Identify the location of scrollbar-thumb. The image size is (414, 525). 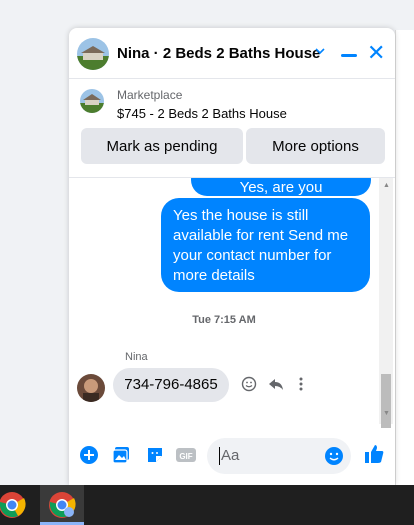
(386, 405).